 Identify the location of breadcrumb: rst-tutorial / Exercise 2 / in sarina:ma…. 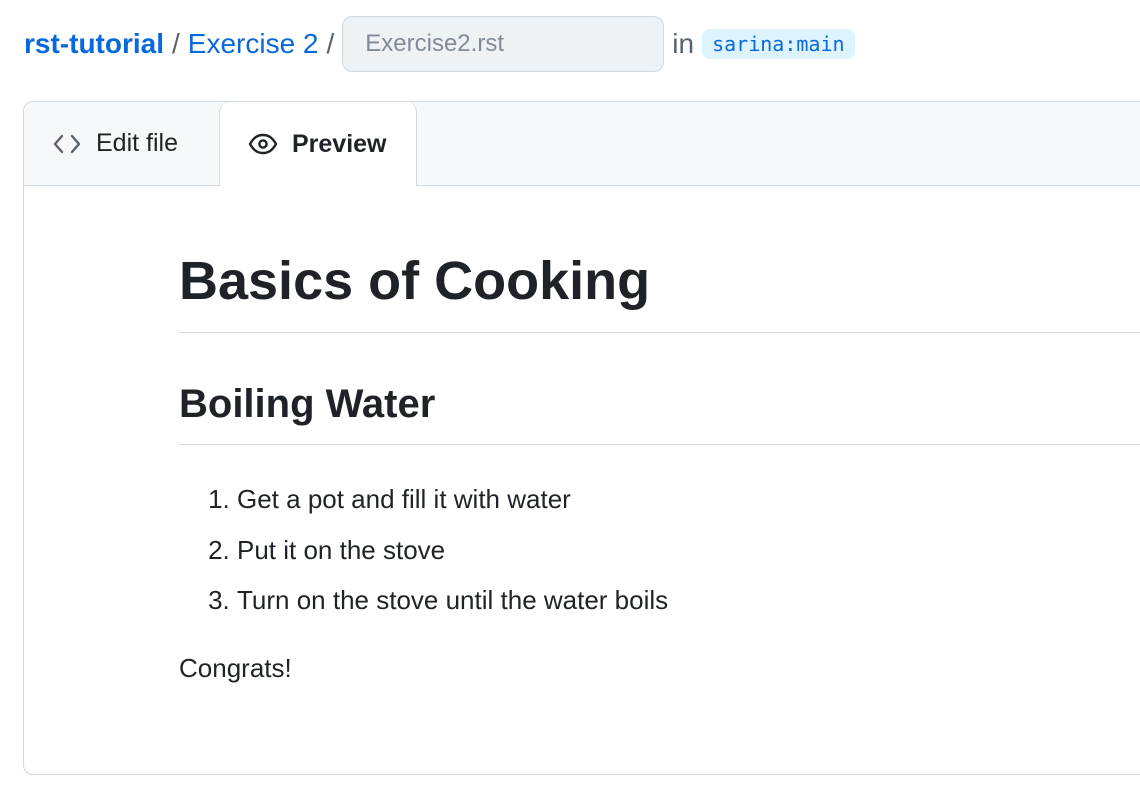
(439, 44).